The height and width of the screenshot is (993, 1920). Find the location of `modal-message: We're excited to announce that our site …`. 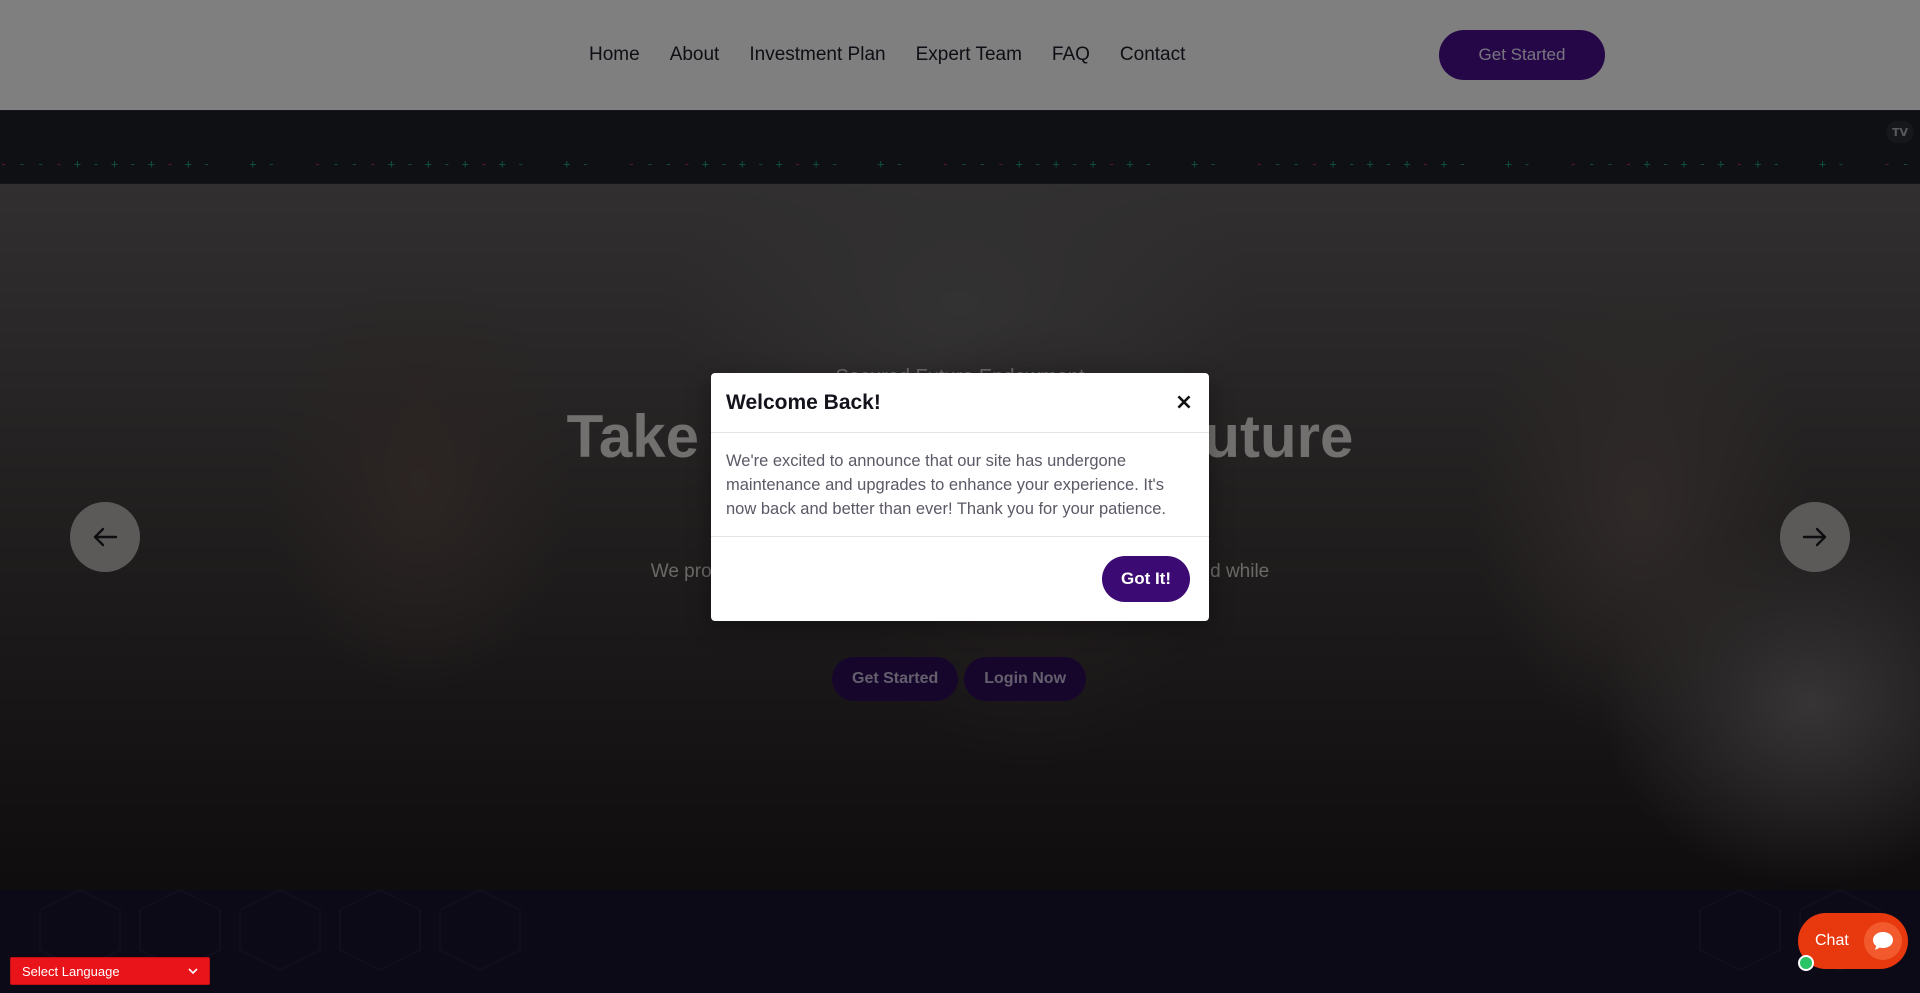

modal-message: We're excited to announce that our site … is located at coordinates (946, 485).